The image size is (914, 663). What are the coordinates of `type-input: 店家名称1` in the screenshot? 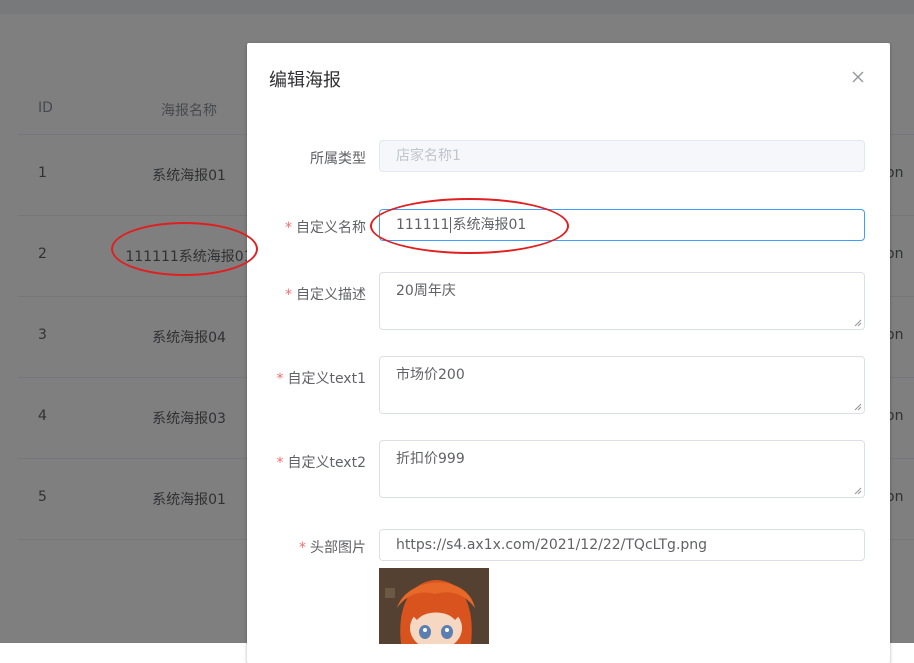 It's located at (622, 156).